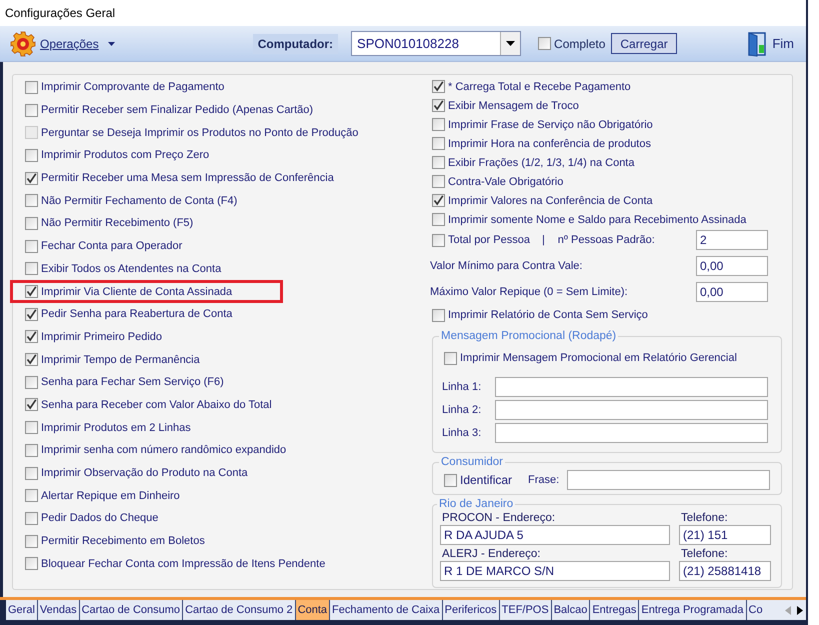  Describe the element at coordinates (580, 43) in the screenshot. I see `option-label: Completo` at that location.